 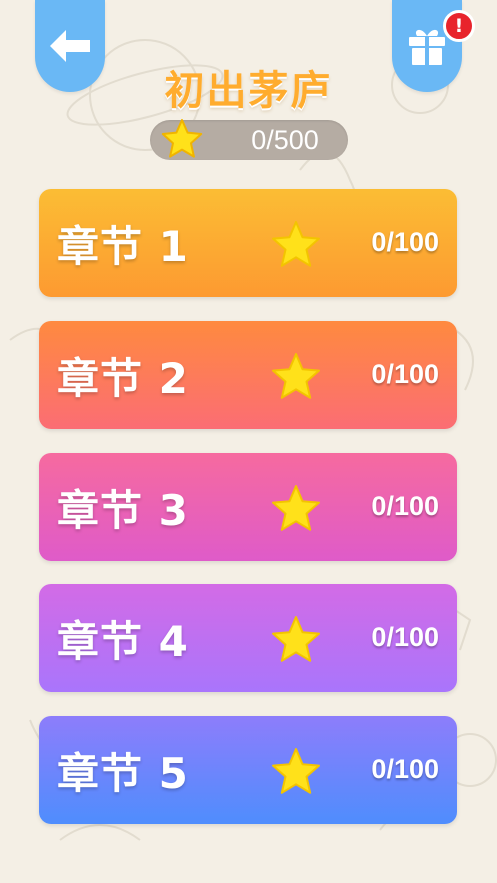 What do you see at coordinates (123, 641) in the screenshot?
I see `chapter-label: 章节 4` at bounding box center [123, 641].